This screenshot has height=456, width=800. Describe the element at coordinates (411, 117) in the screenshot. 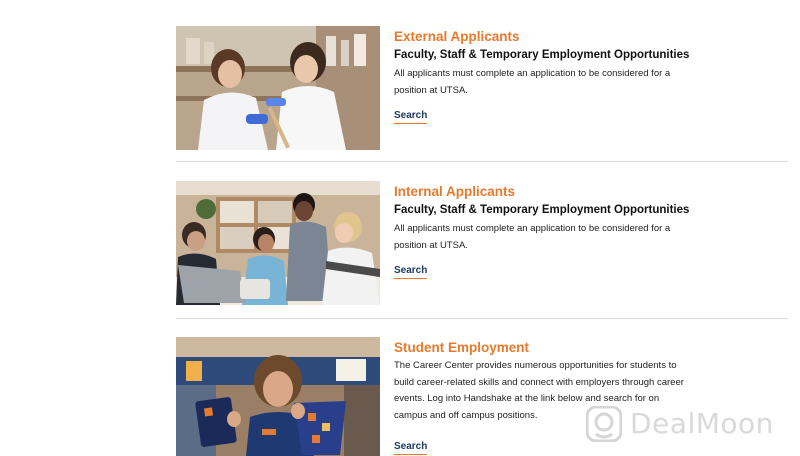

I see `search-link-external: Search` at that location.